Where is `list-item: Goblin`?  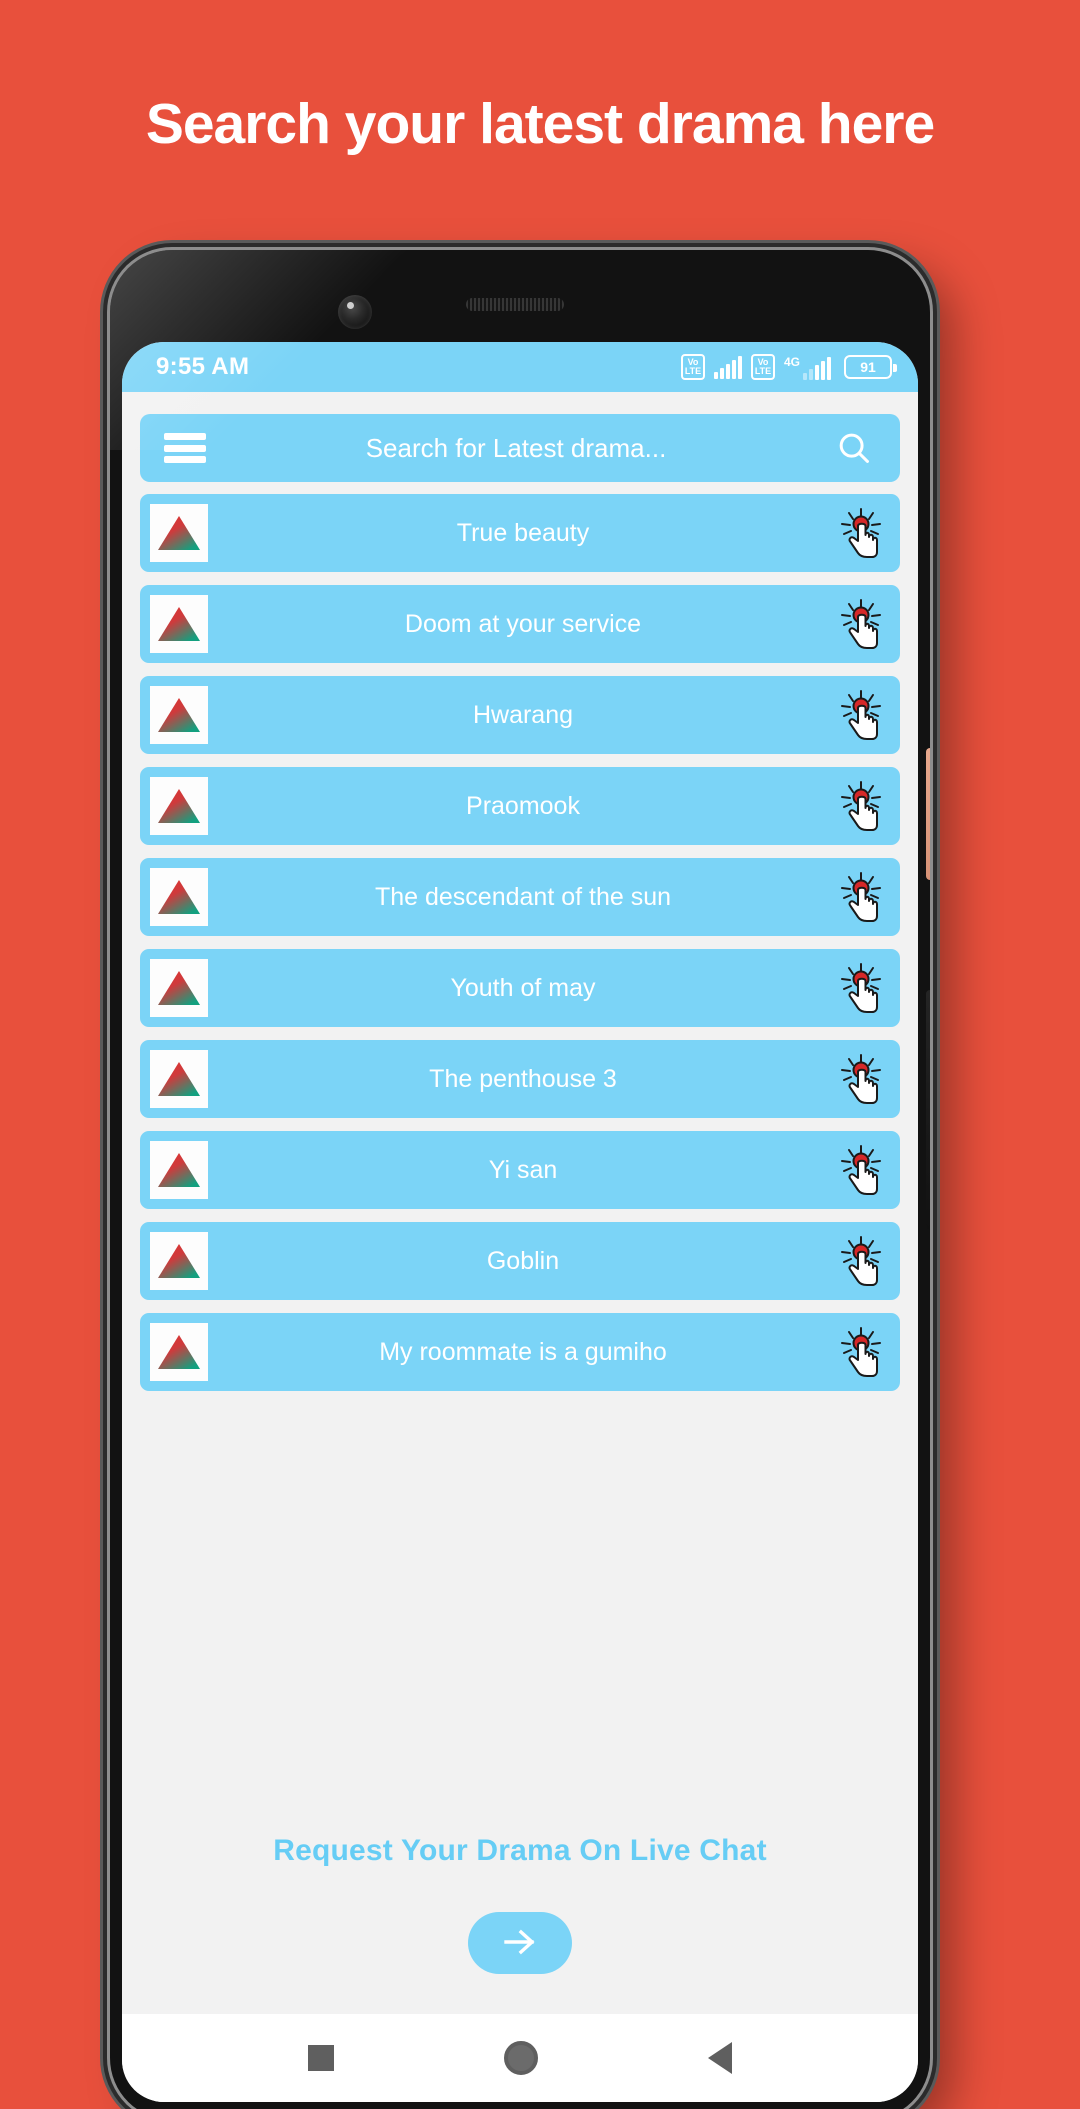
list-item: Goblin is located at coordinates (520, 1261).